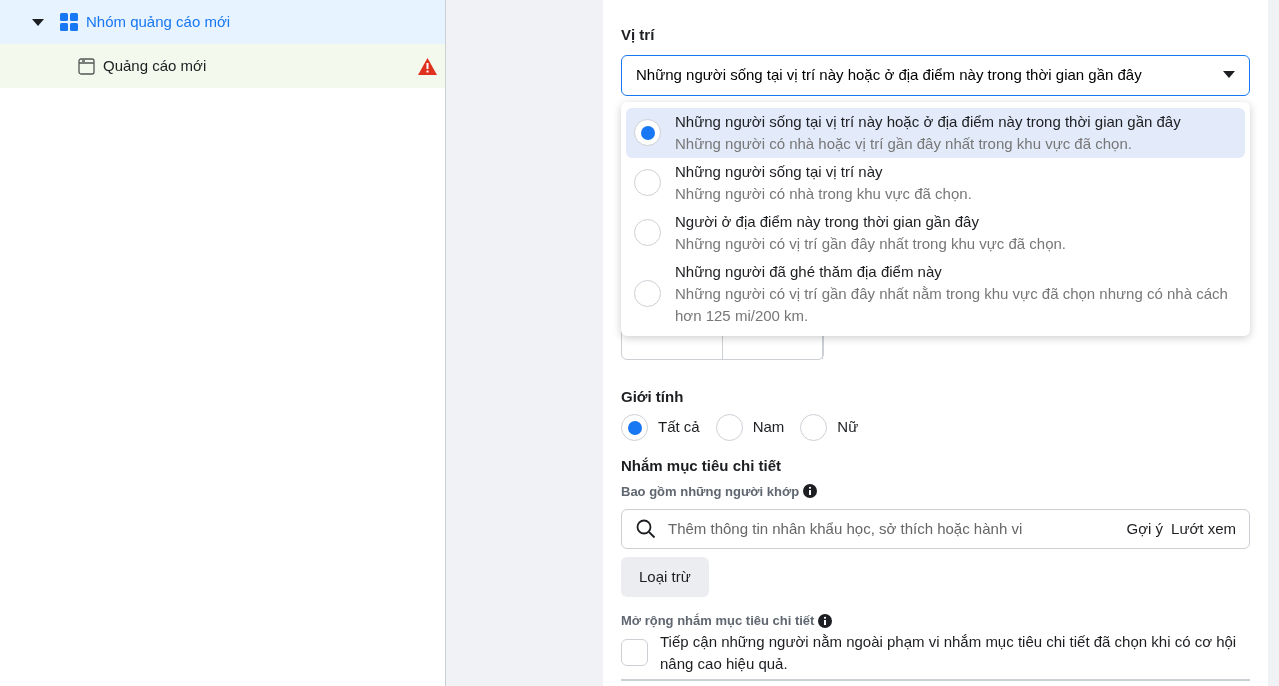 The height and width of the screenshot is (686, 1279). I want to click on exclude-button: Loại trừ, so click(665, 577).